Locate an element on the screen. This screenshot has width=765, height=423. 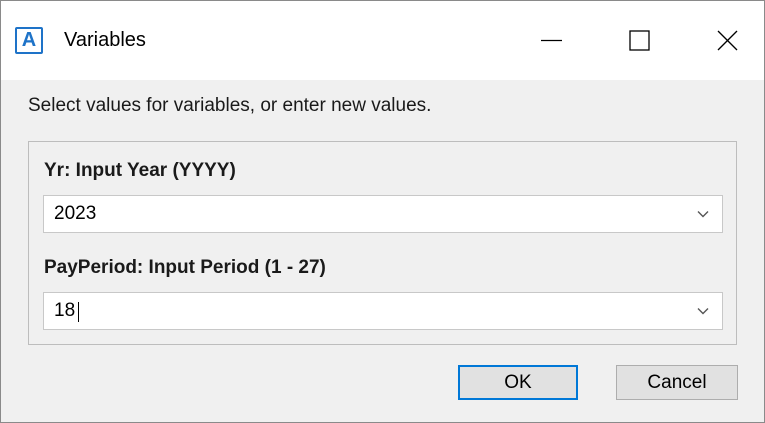
year-input is located at coordinates (364, 214).